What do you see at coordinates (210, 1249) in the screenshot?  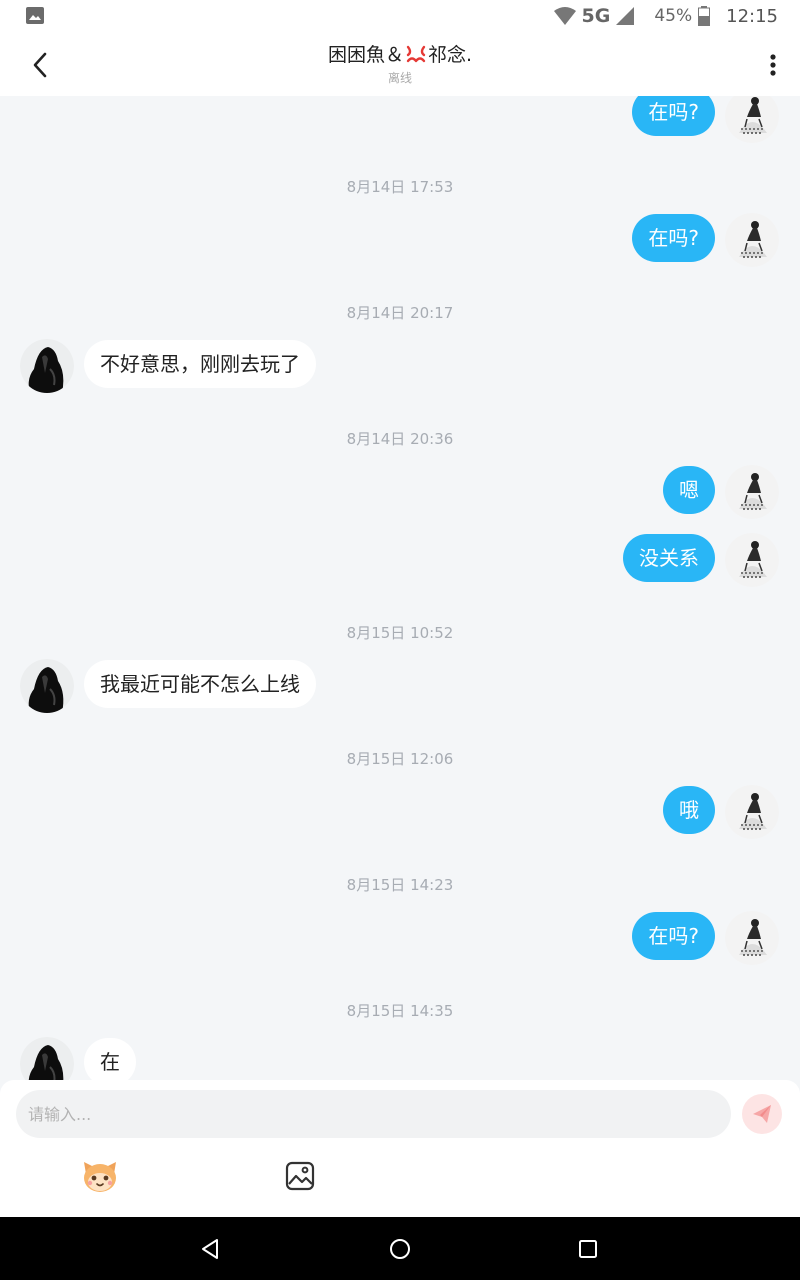 I see `nav-back-icon` at bounding box center [210, 1249].